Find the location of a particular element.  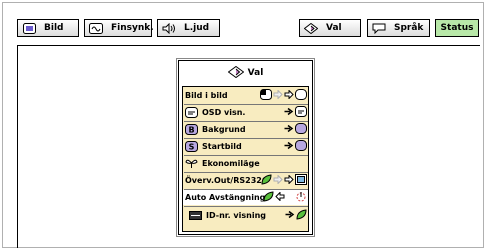

tab-label: L.jud is located at coordinates (197, 28).